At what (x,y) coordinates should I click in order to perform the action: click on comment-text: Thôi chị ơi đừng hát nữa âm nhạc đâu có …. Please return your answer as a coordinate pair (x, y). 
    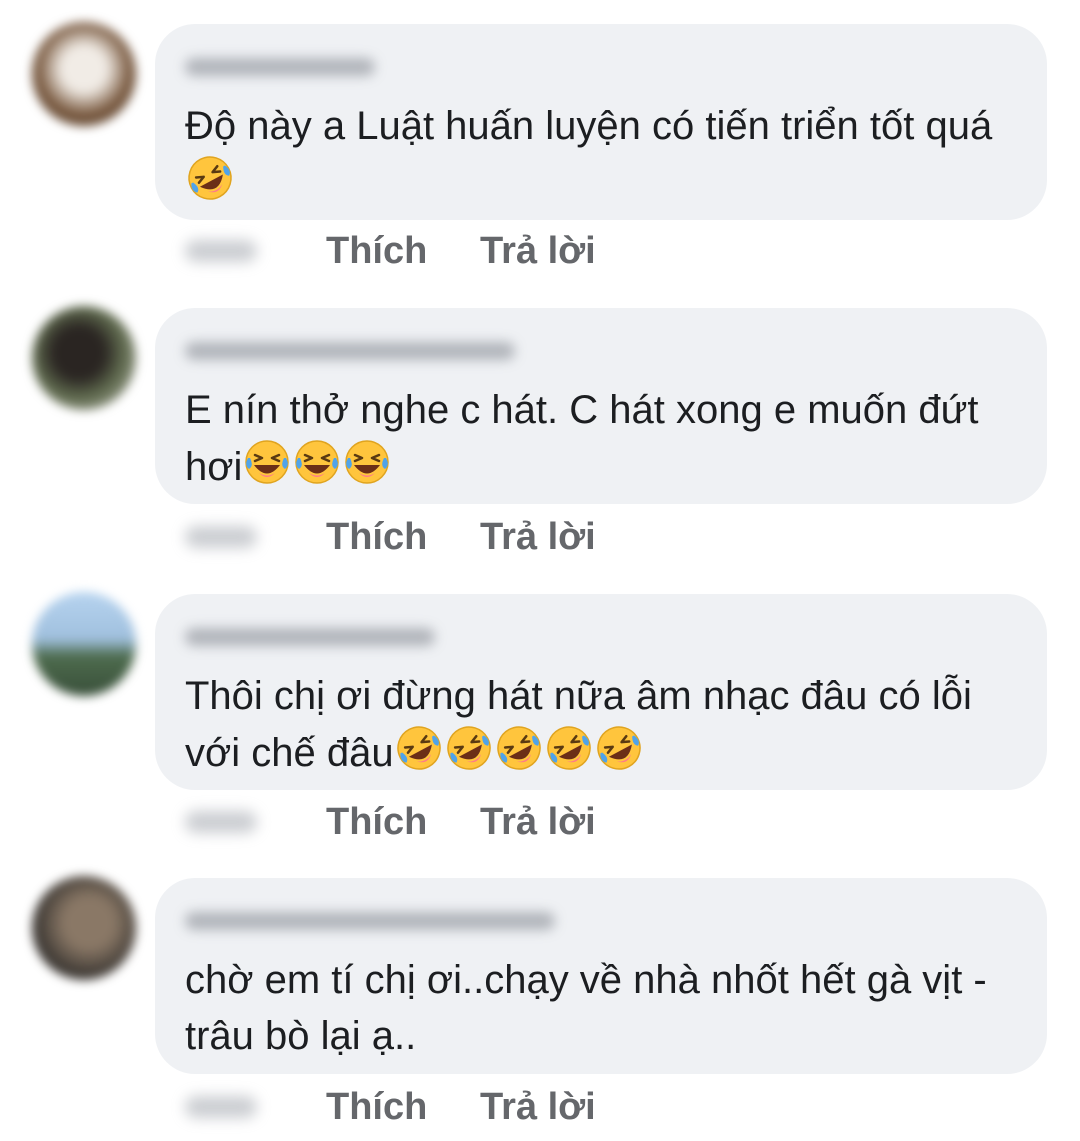
    Looking at the image, I should click on (578, 724).